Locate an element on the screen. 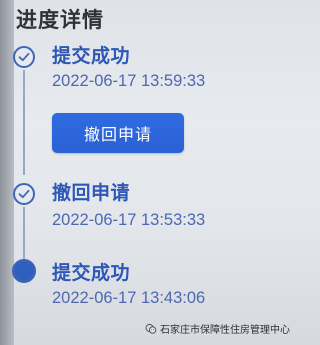 This screenshot has width=320, height=345. active-dot-icon is located at coordinates (24, 271).